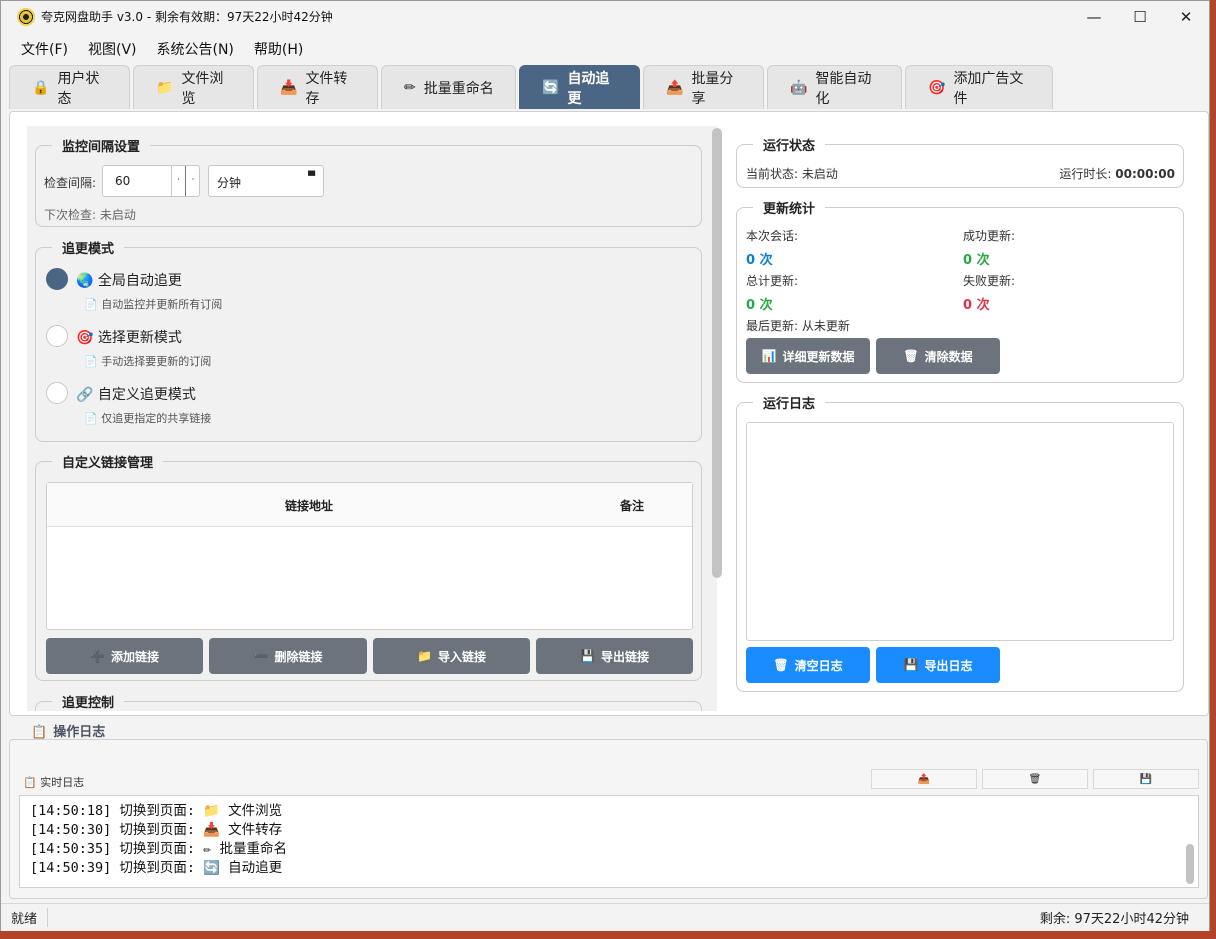 This screenshot has height=939, width=1216. I want to click on radio-custom-mode, so click(57, 393).